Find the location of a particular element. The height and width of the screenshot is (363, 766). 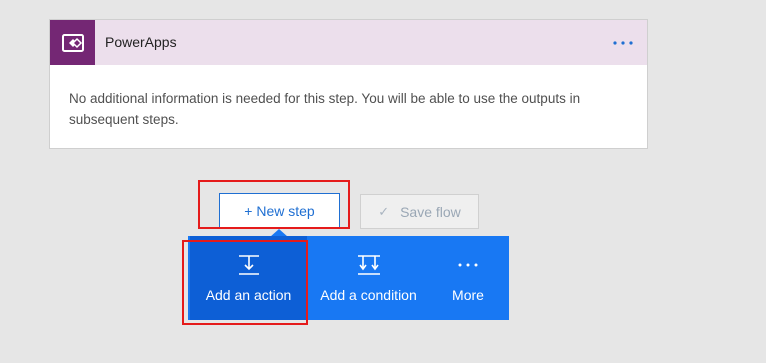

add-condition-menu-item: Add a condition is located at coordinates (368, 278).